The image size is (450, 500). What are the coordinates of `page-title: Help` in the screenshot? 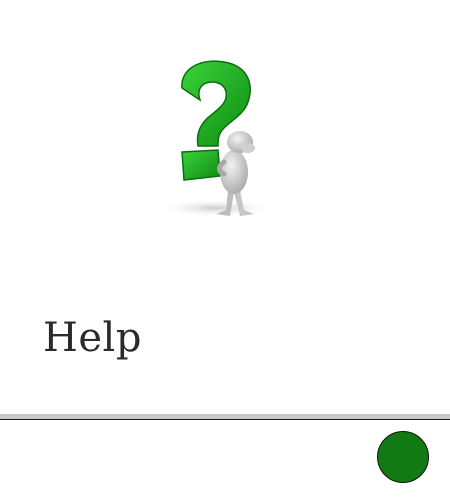 It's located at (92, 338).